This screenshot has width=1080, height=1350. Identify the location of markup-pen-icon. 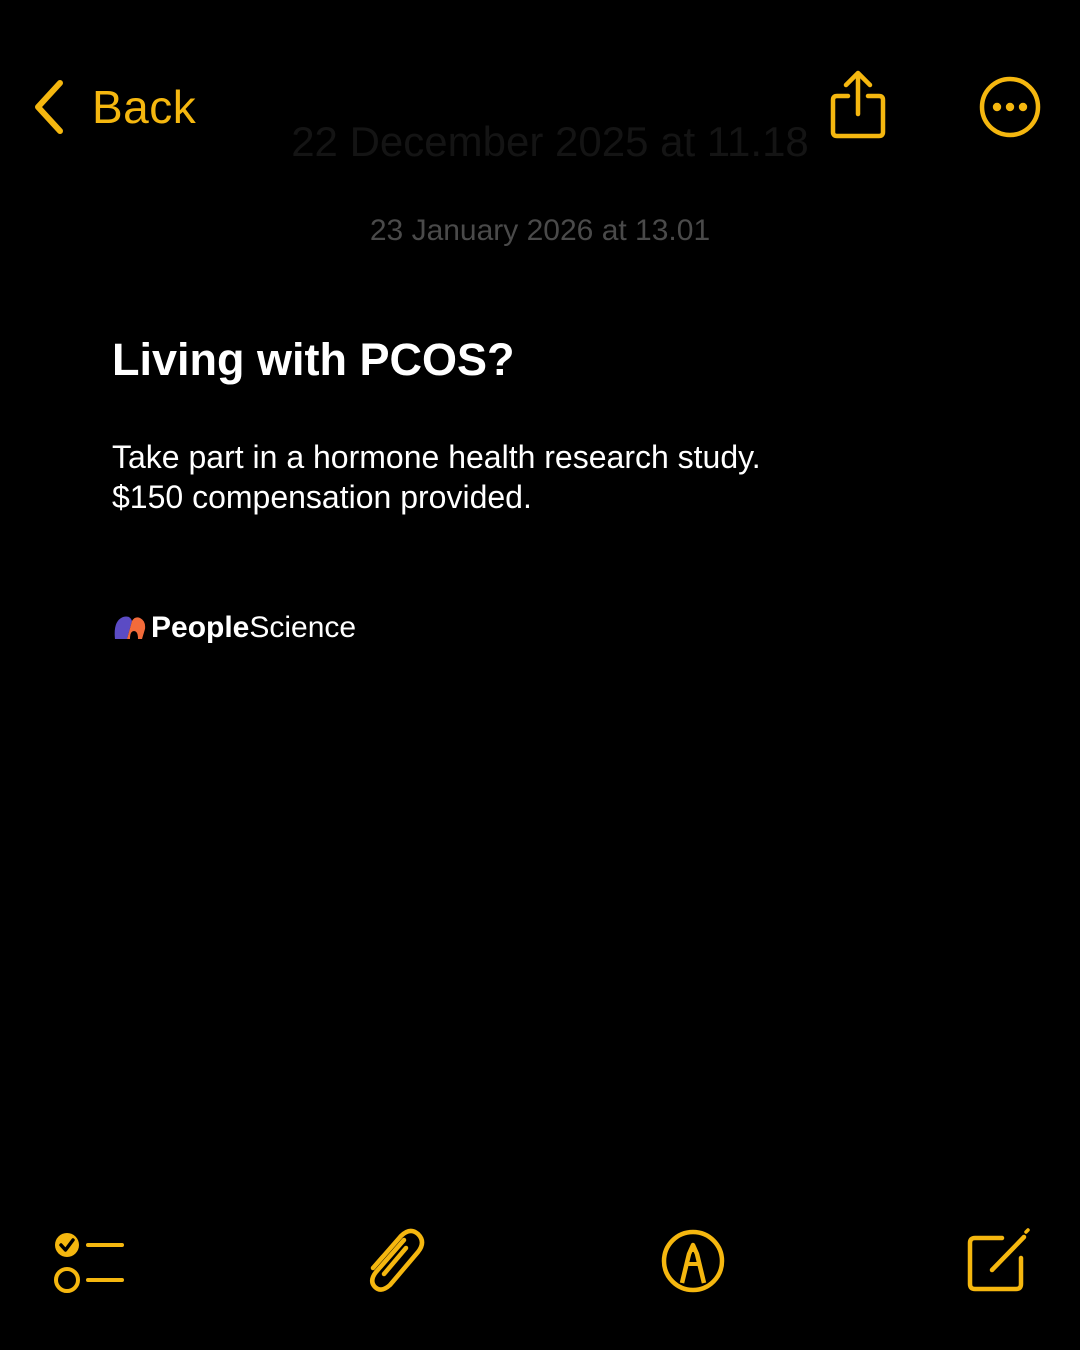
(693, 1261).